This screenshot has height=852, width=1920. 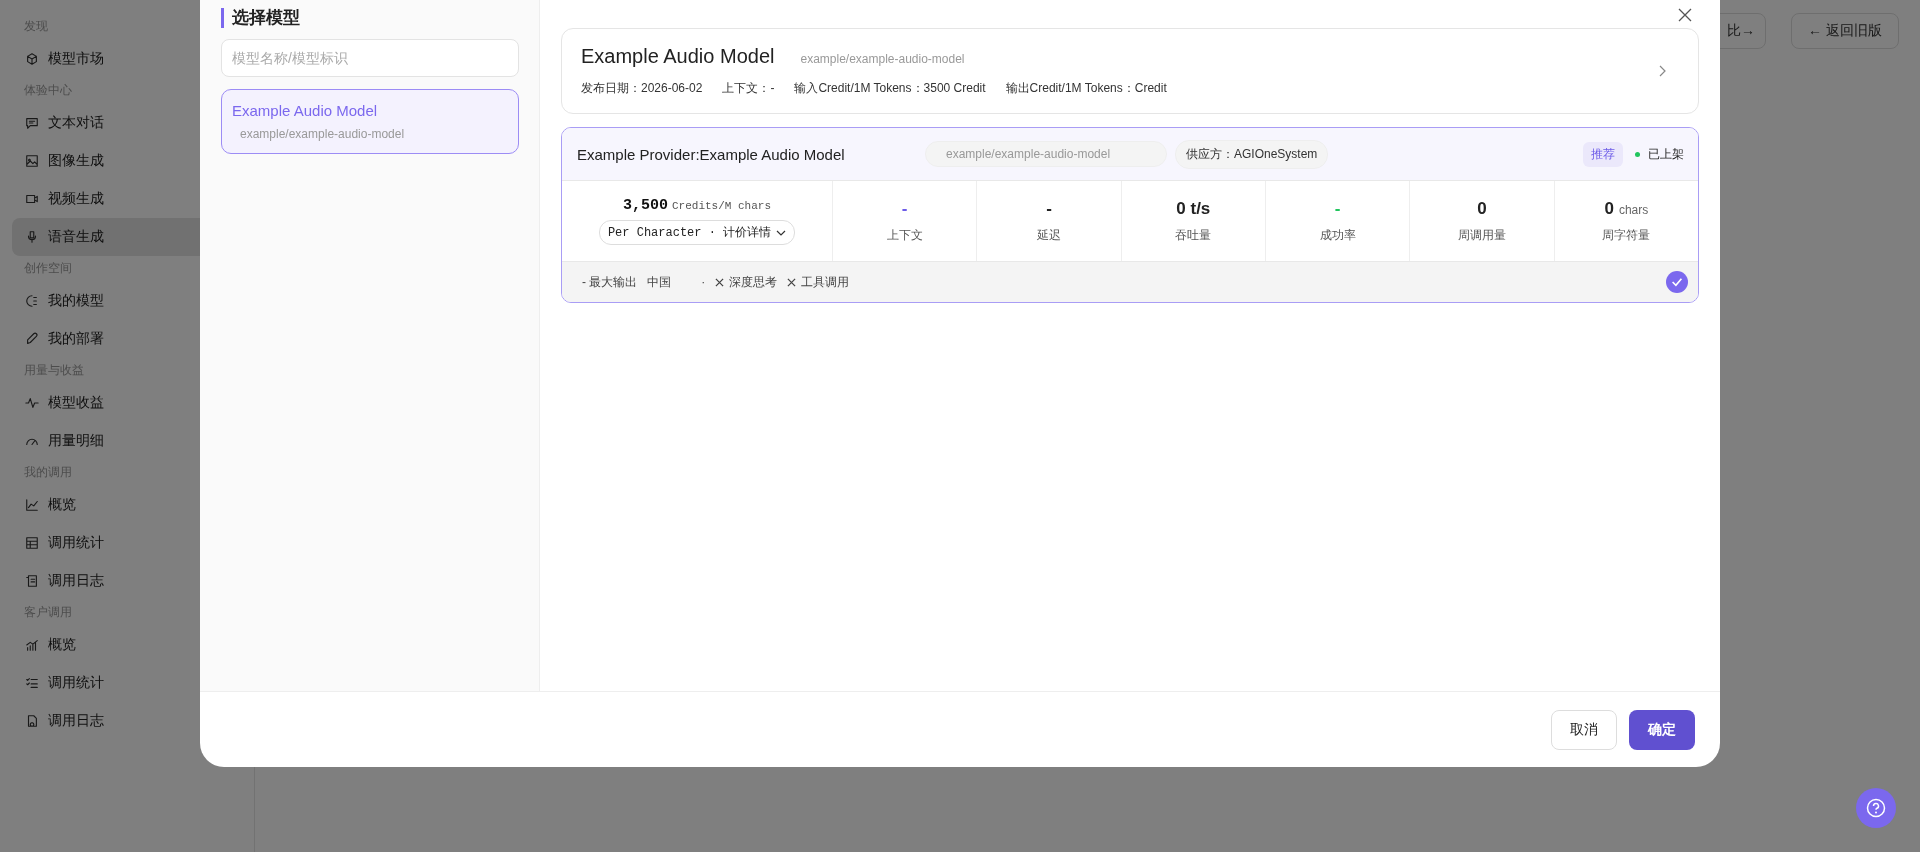 What do you see at coordinates (127, 403) in the screenshot?
I see `nav-item: 模型收益` at bounding box center [127, 403].